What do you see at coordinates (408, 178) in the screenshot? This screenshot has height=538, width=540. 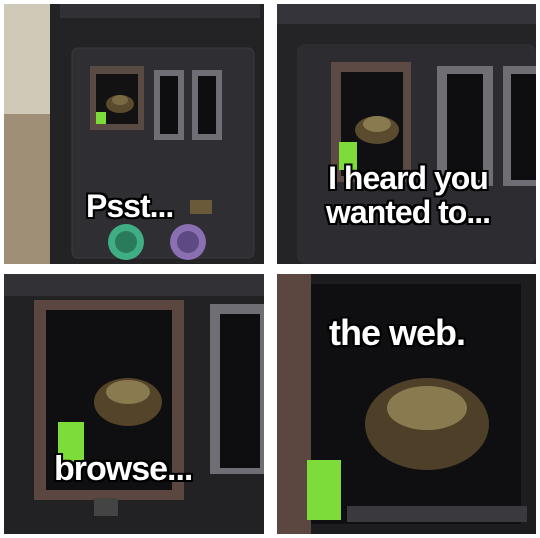 I see `caption-line-1: I heard you` at bounding box center [408, 178].